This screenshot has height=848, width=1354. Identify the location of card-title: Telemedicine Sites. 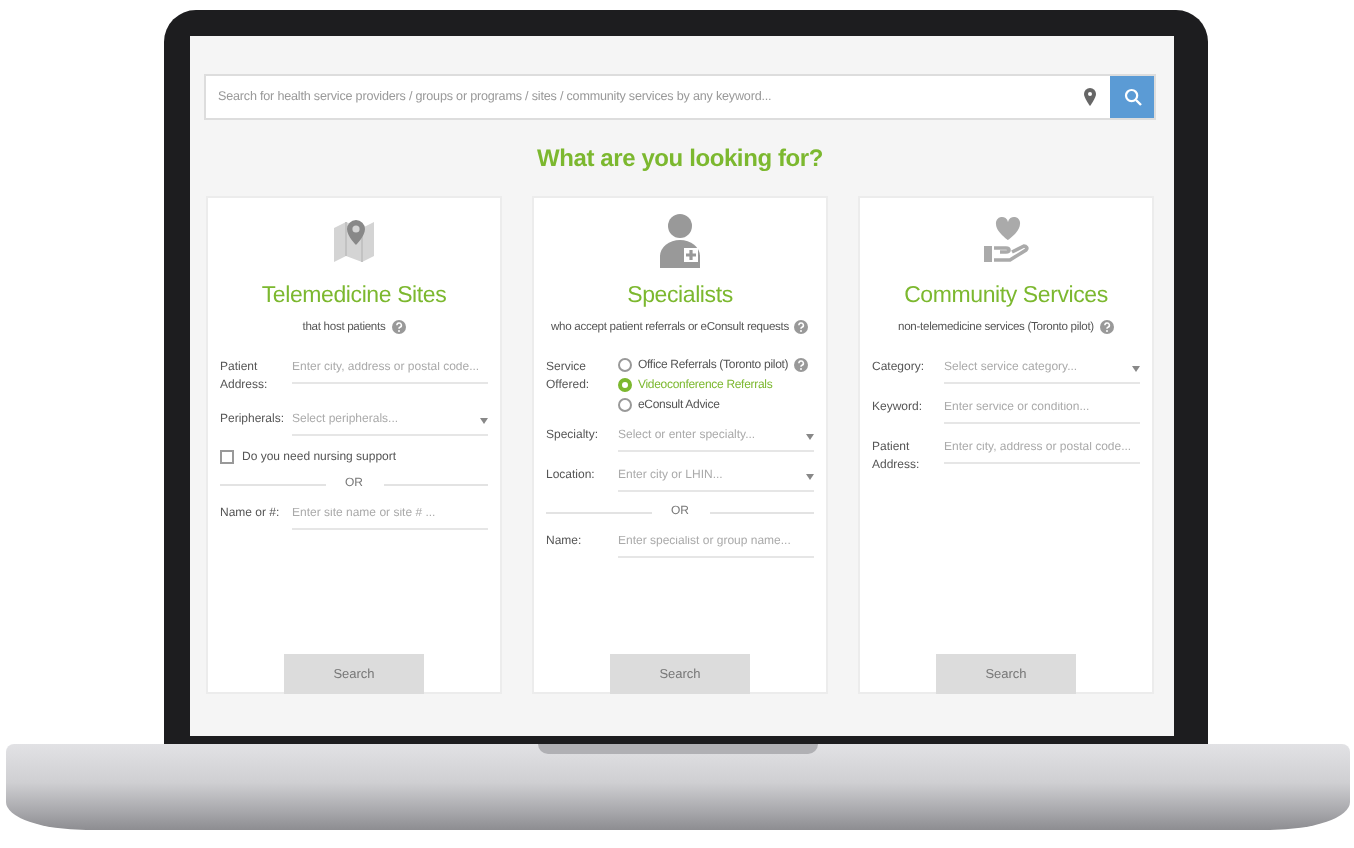
(354, 296).